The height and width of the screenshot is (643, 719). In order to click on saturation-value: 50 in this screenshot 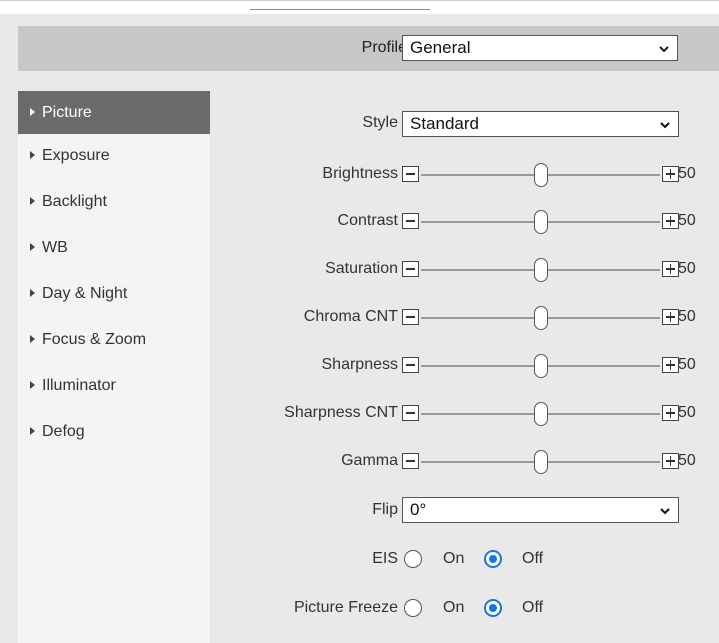, I will do `click(687, 268)`.